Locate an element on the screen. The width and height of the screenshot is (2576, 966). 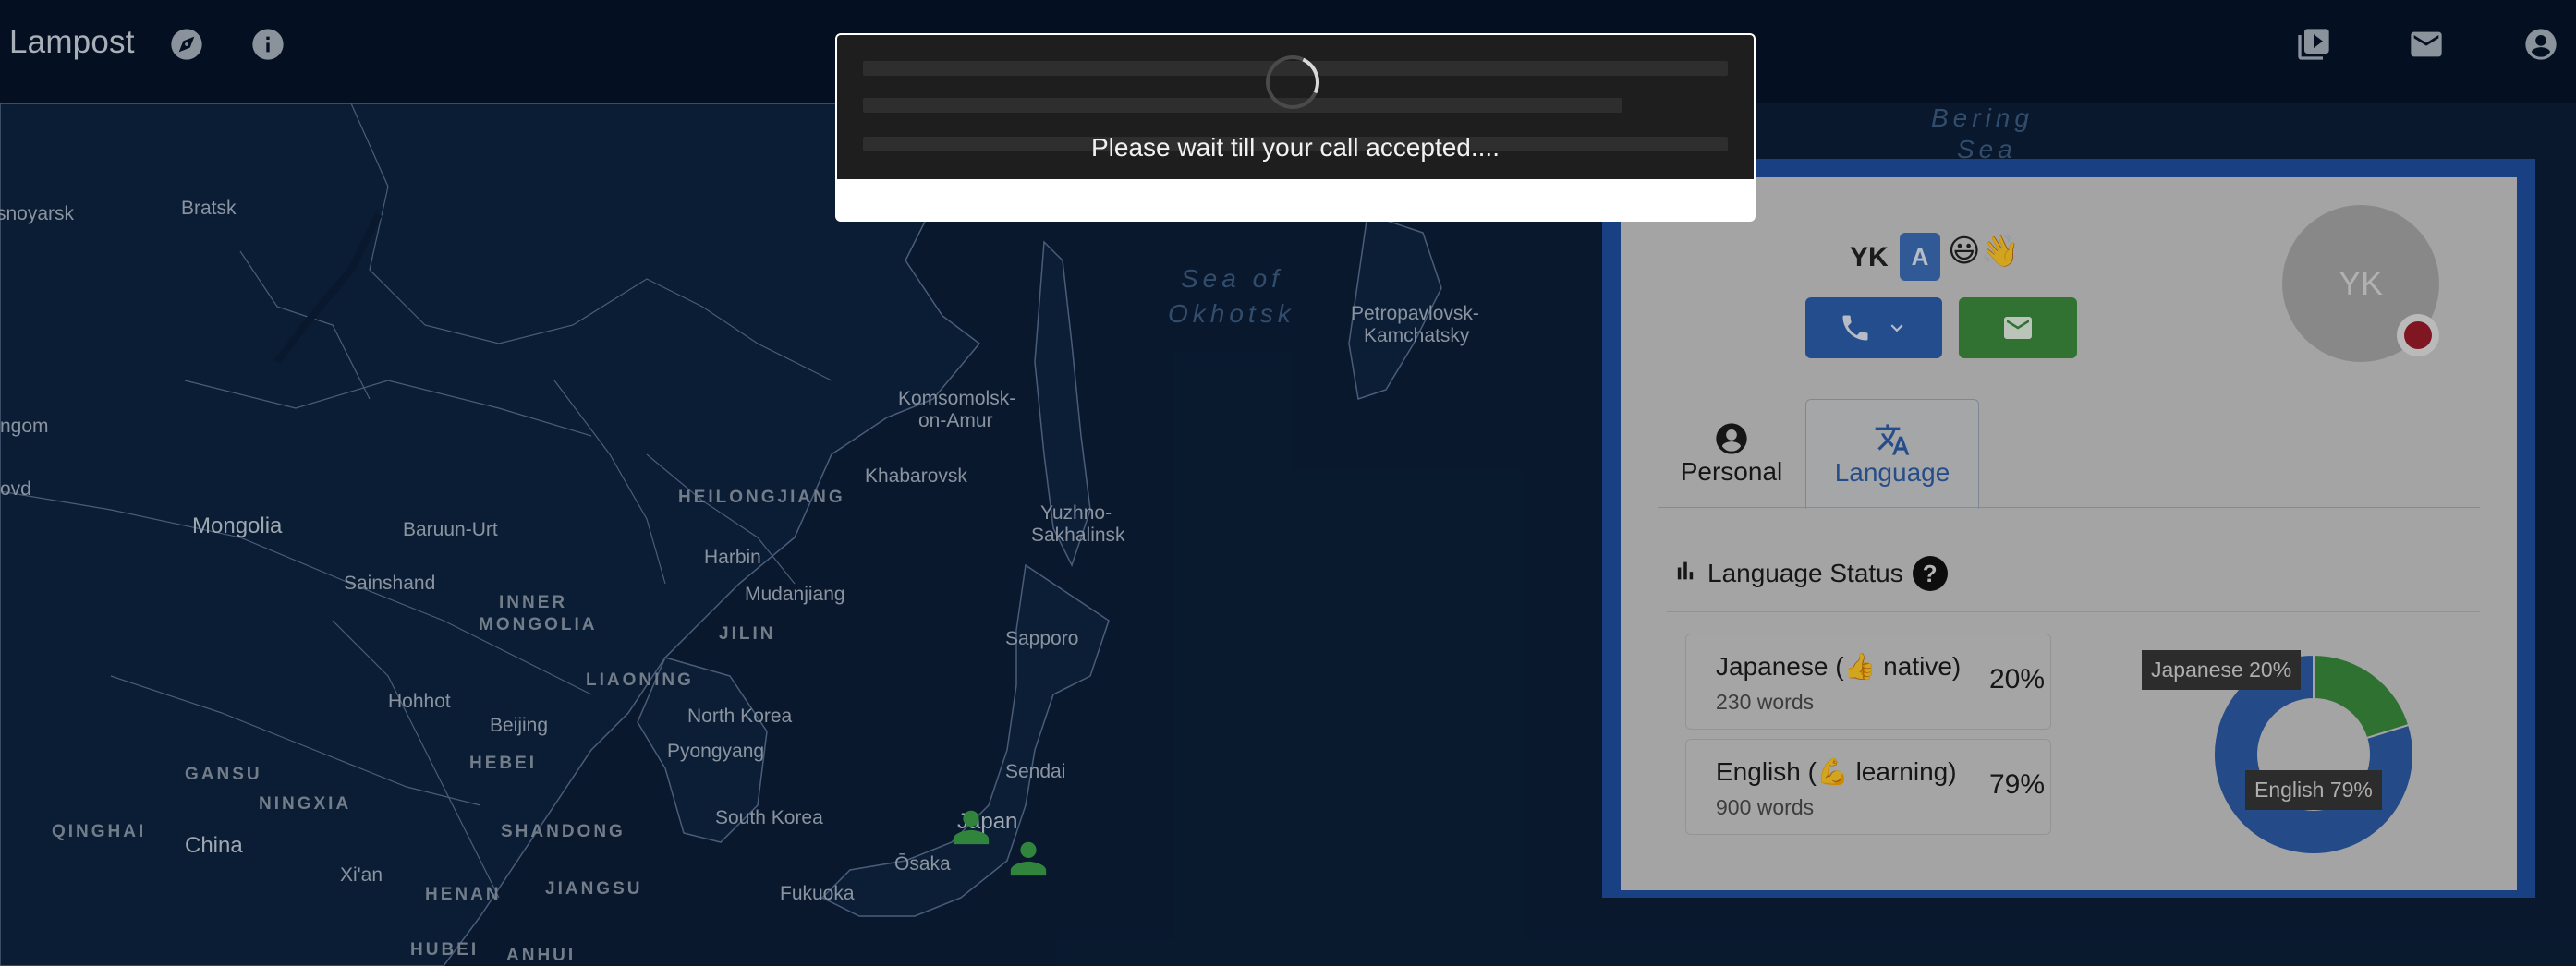
skeleton-line is located at coordinates (1242, 105).